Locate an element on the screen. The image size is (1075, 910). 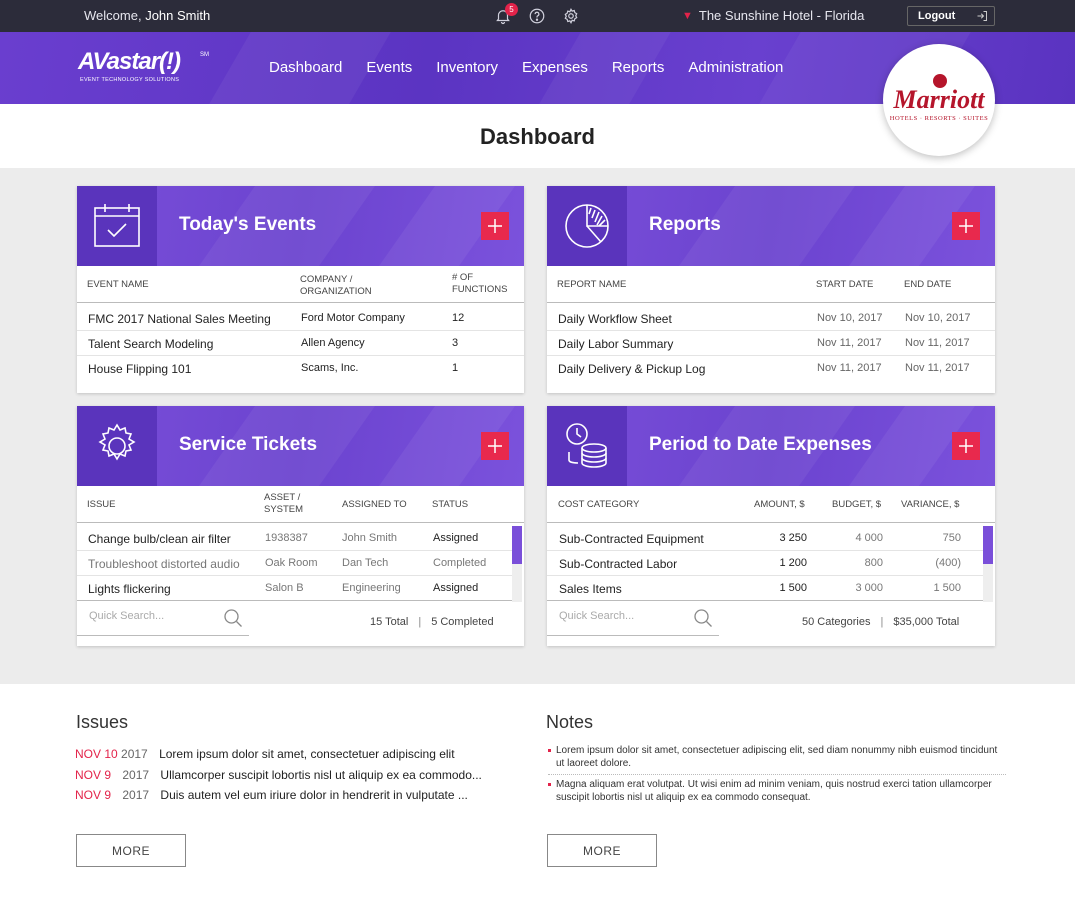
column-header: BUDGET, $ is located at coordinates (857, 504).